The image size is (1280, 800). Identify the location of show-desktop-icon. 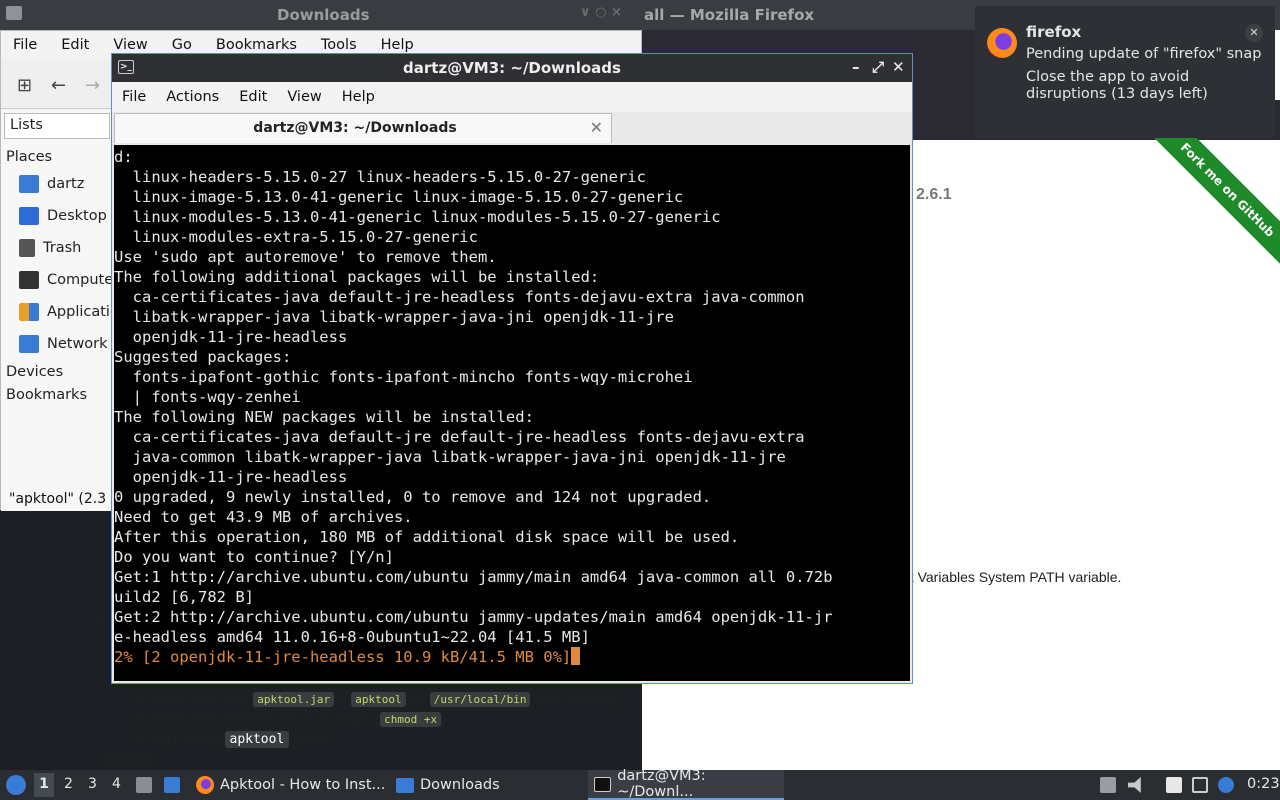
(172, 785).